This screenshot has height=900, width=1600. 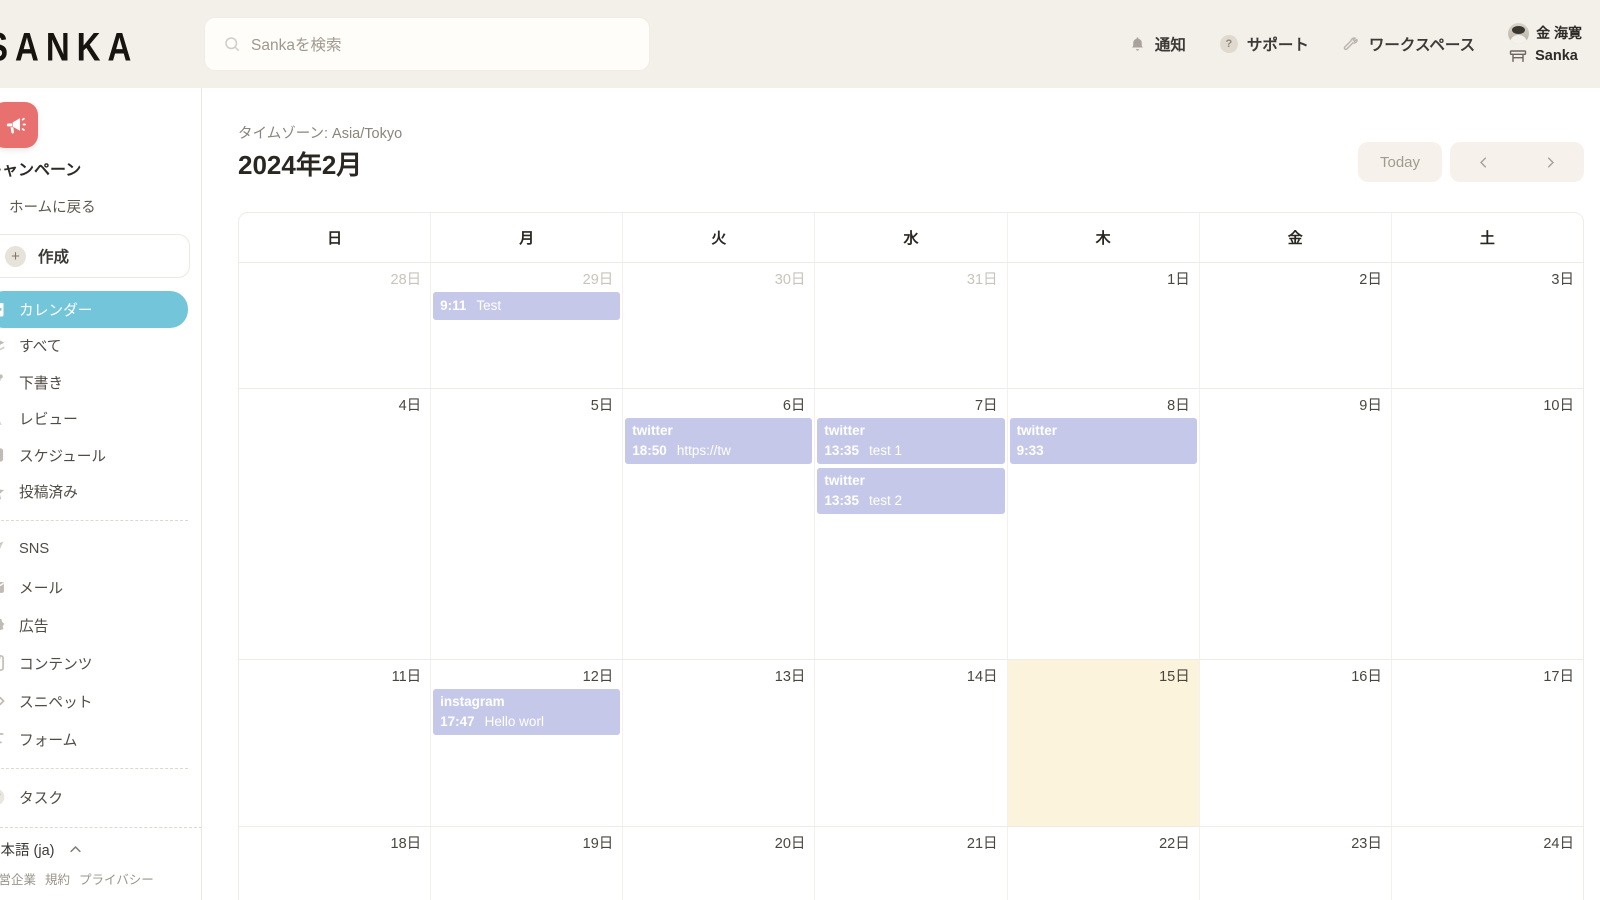 What do you see at coordinates (911, 524) in the screenshot?
I see `calendar-day-cell: 7日 twitter 13:35 test 1 twitter 13:35 test 2` at bounding box center [911, 524].